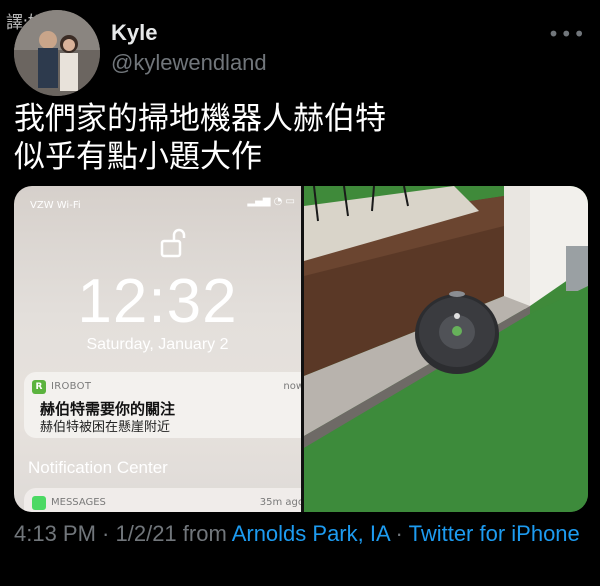  What do you see at coordinates (78, 502) in the screenshot?
I see `messages-app-name: MESSAGES` at bounding box center [78, 502].